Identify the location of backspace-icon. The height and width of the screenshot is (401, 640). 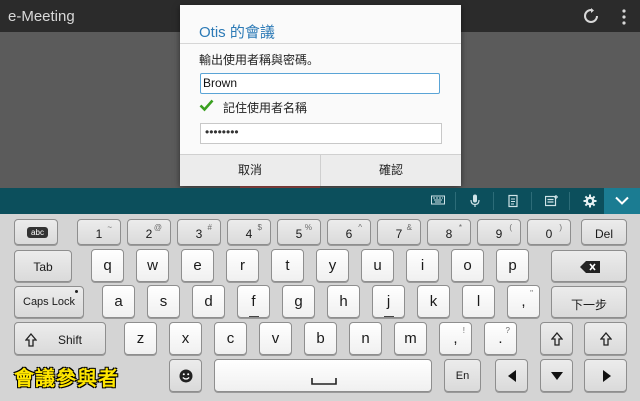
(590, 267).